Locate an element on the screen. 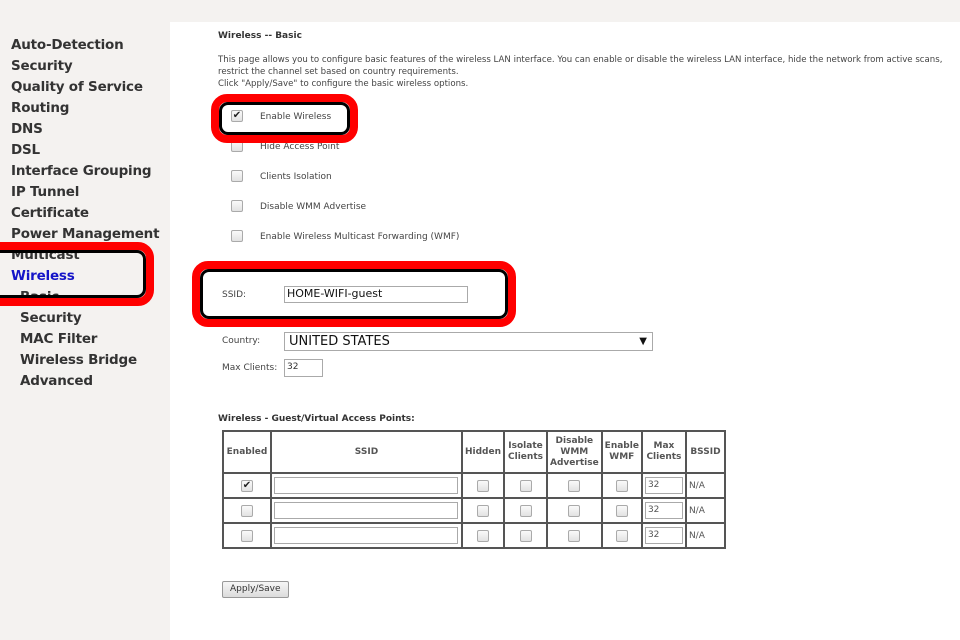 This screenshot has height=640, width=960. ssid-label: SSID: is located at coordinates (234, 295).